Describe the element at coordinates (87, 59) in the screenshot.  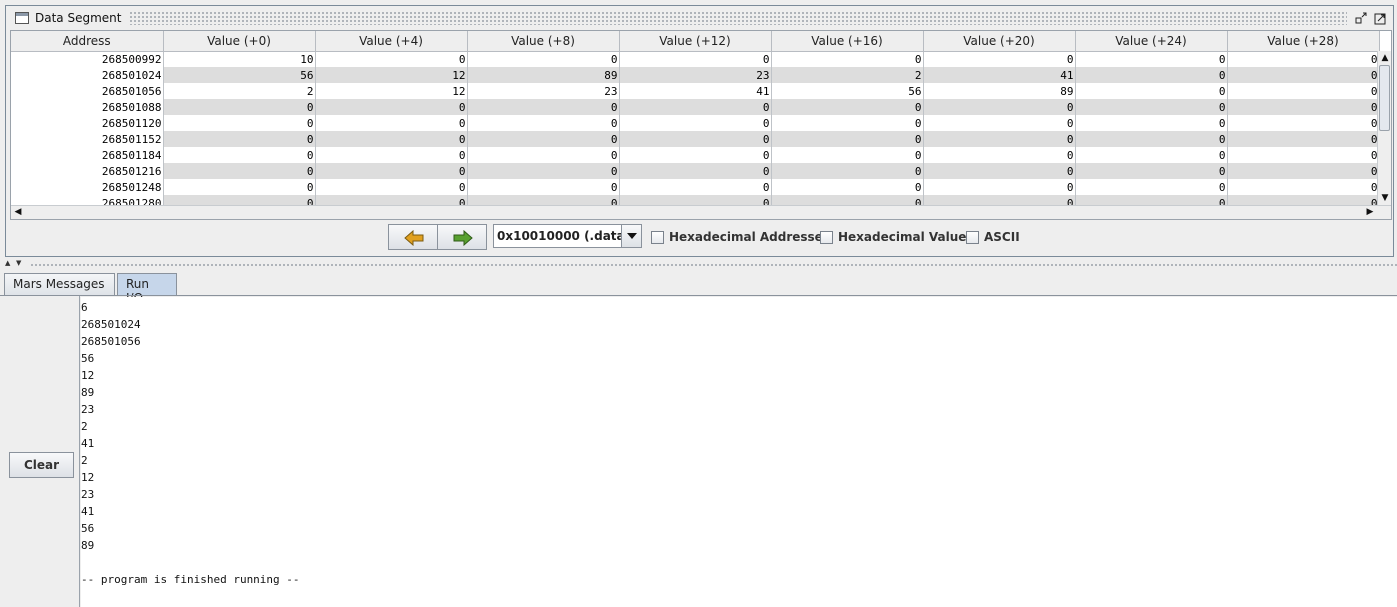
I see `address-cell: 268500992` at that location.